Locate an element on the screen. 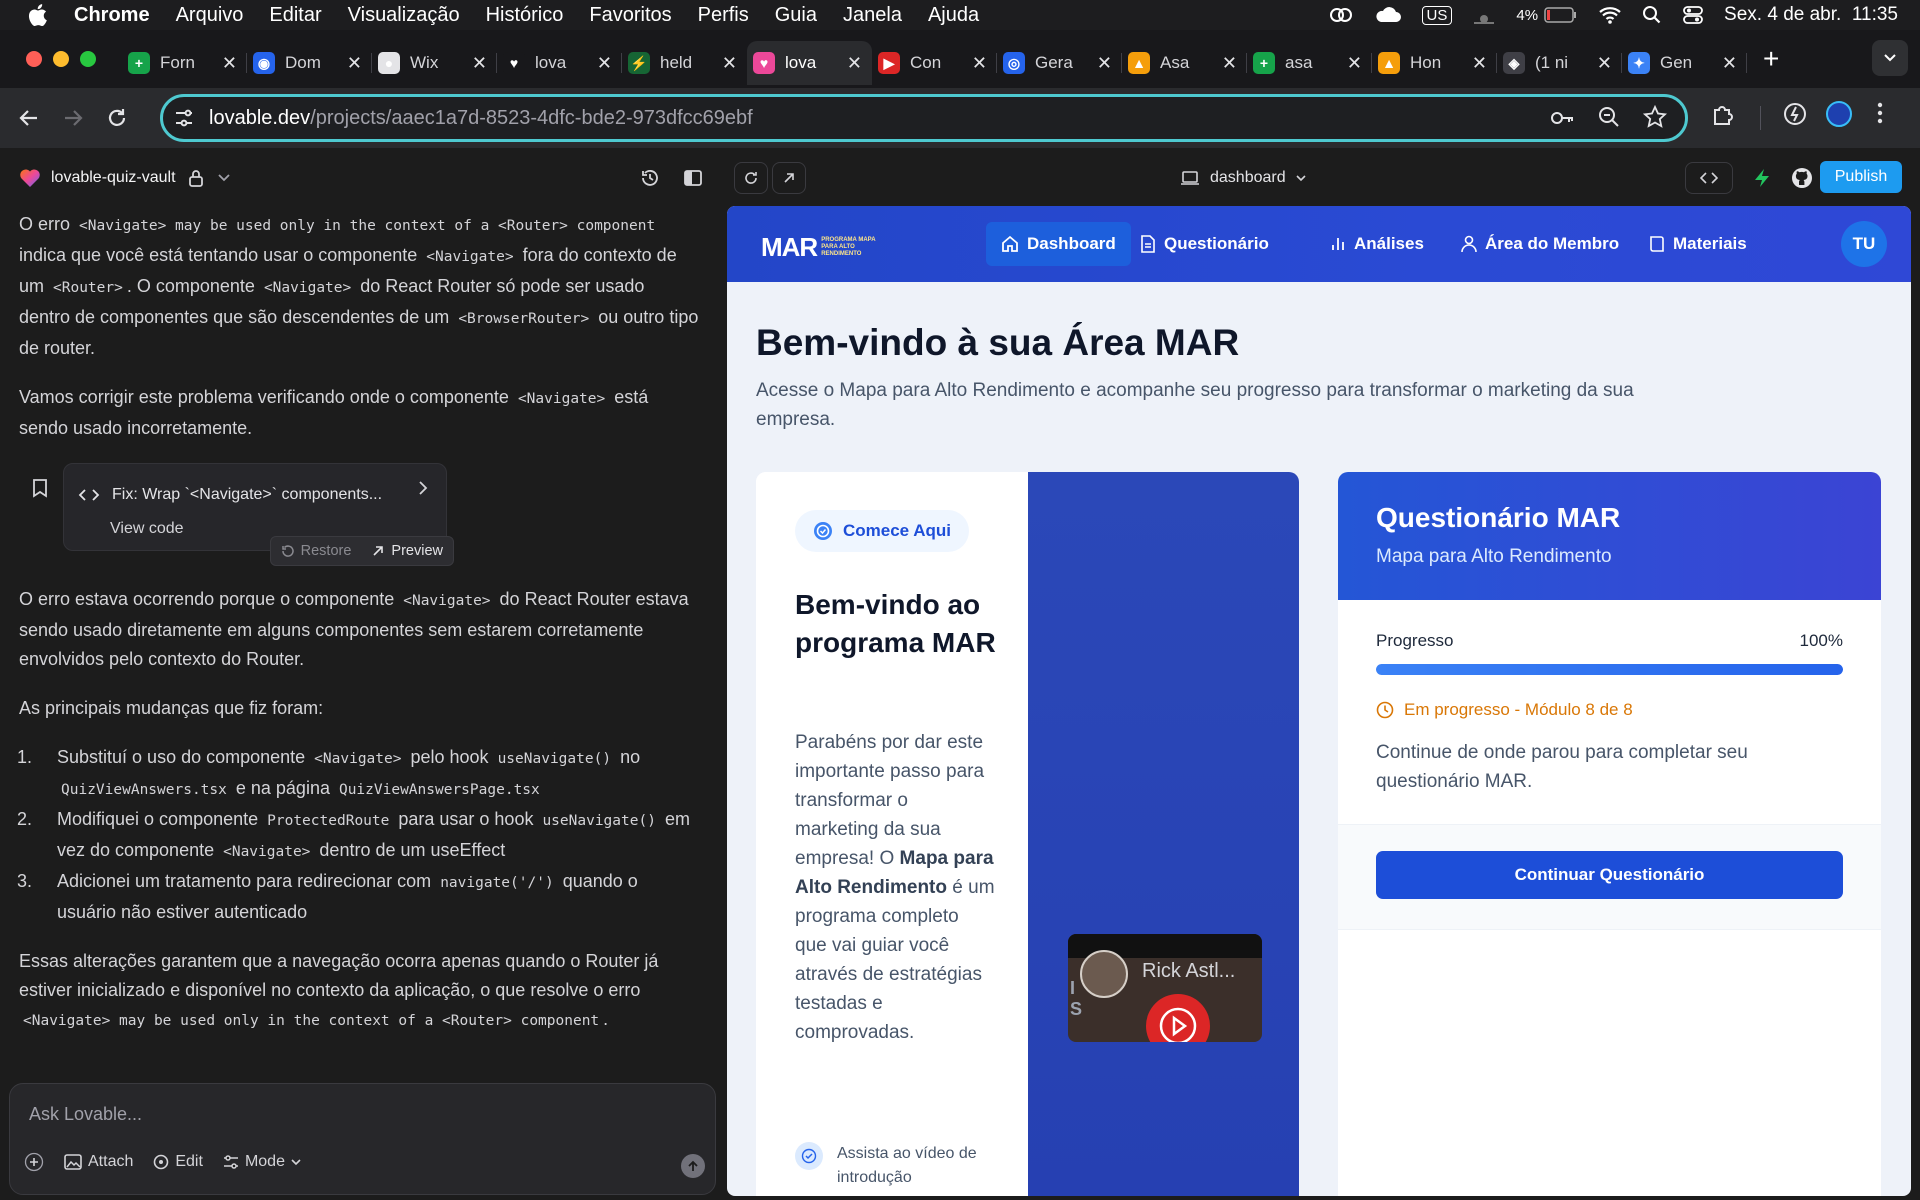  restore-button: Restore is located at coordinates (316, 551).